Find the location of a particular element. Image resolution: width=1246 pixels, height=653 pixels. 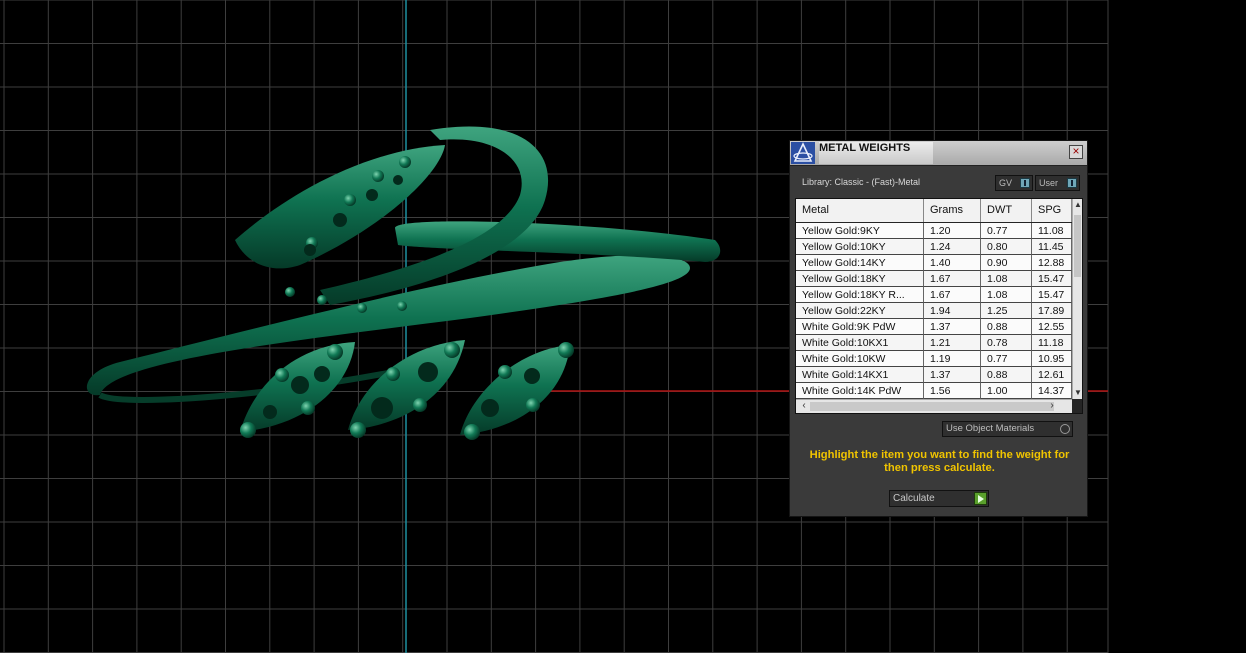

library-label: Library: Classic - (Fast)-Metal is located at coordinates (861, 182).